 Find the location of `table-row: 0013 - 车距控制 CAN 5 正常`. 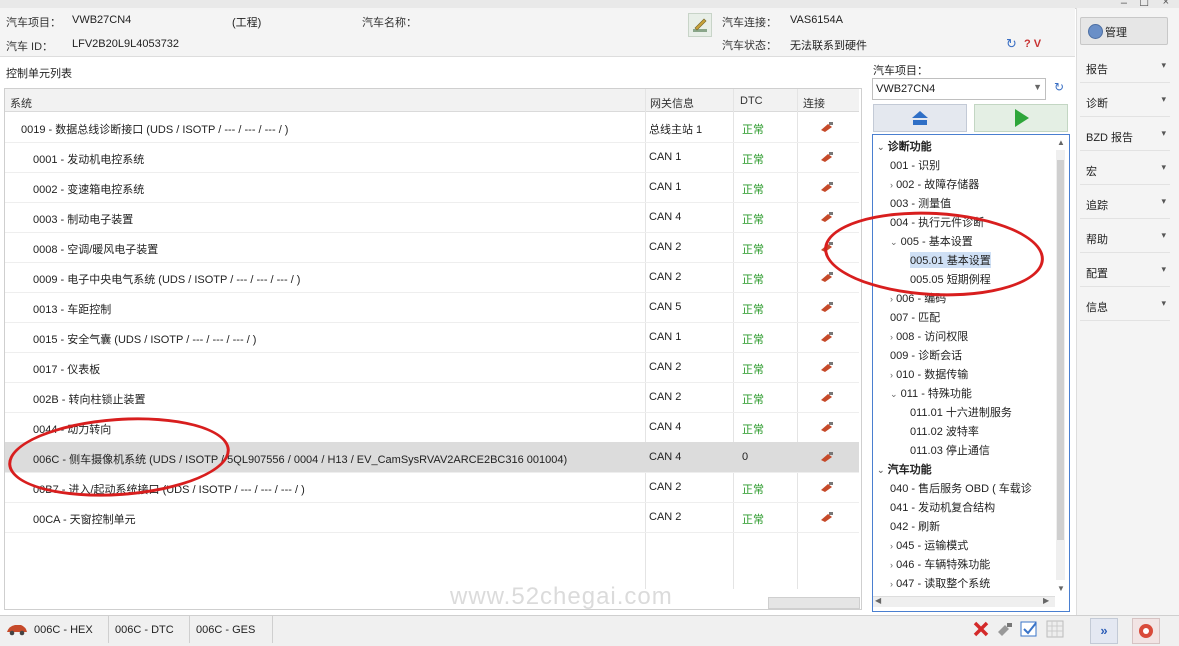

table-row: 0013 - 车距控制 CAN 5 正常 is located at coordinates (432, 307).